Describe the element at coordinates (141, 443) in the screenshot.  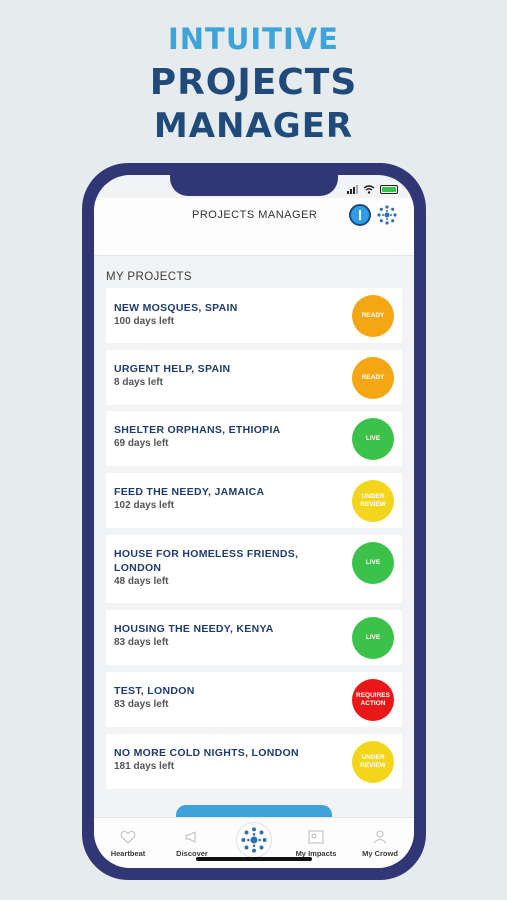
I see `project-days-left: 69 days left` at that location.